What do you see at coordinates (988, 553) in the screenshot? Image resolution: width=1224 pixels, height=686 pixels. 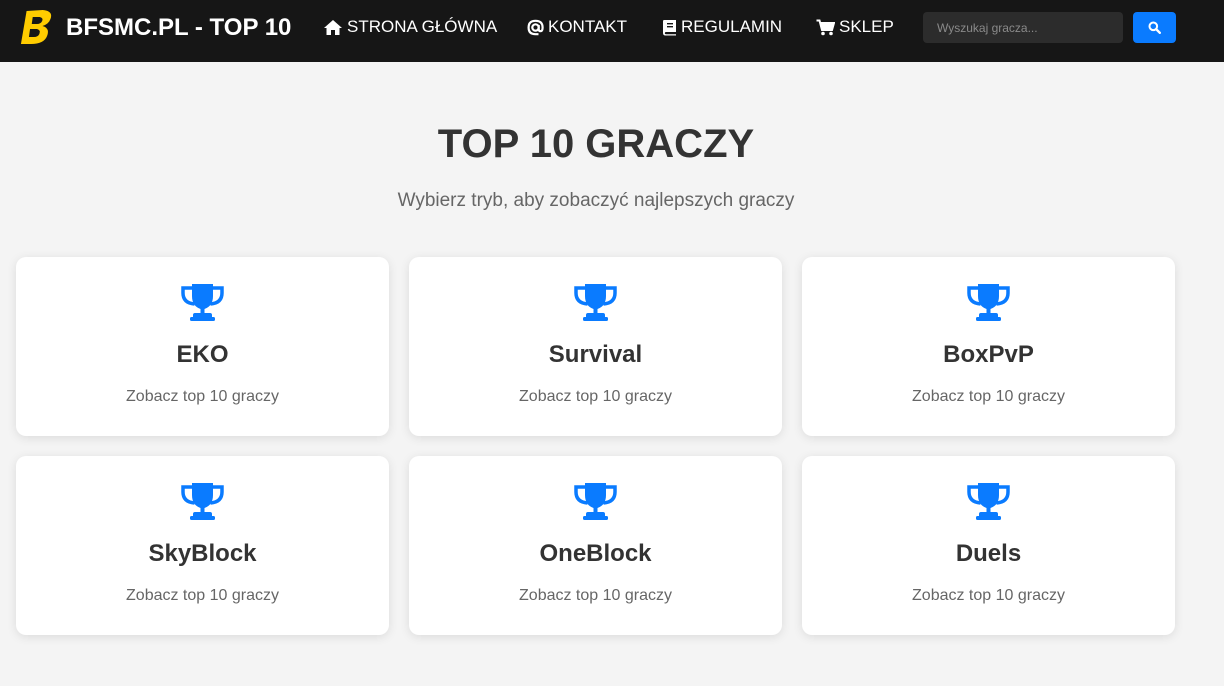 I see `card-title: Duels` at bounding box center [988, 553].